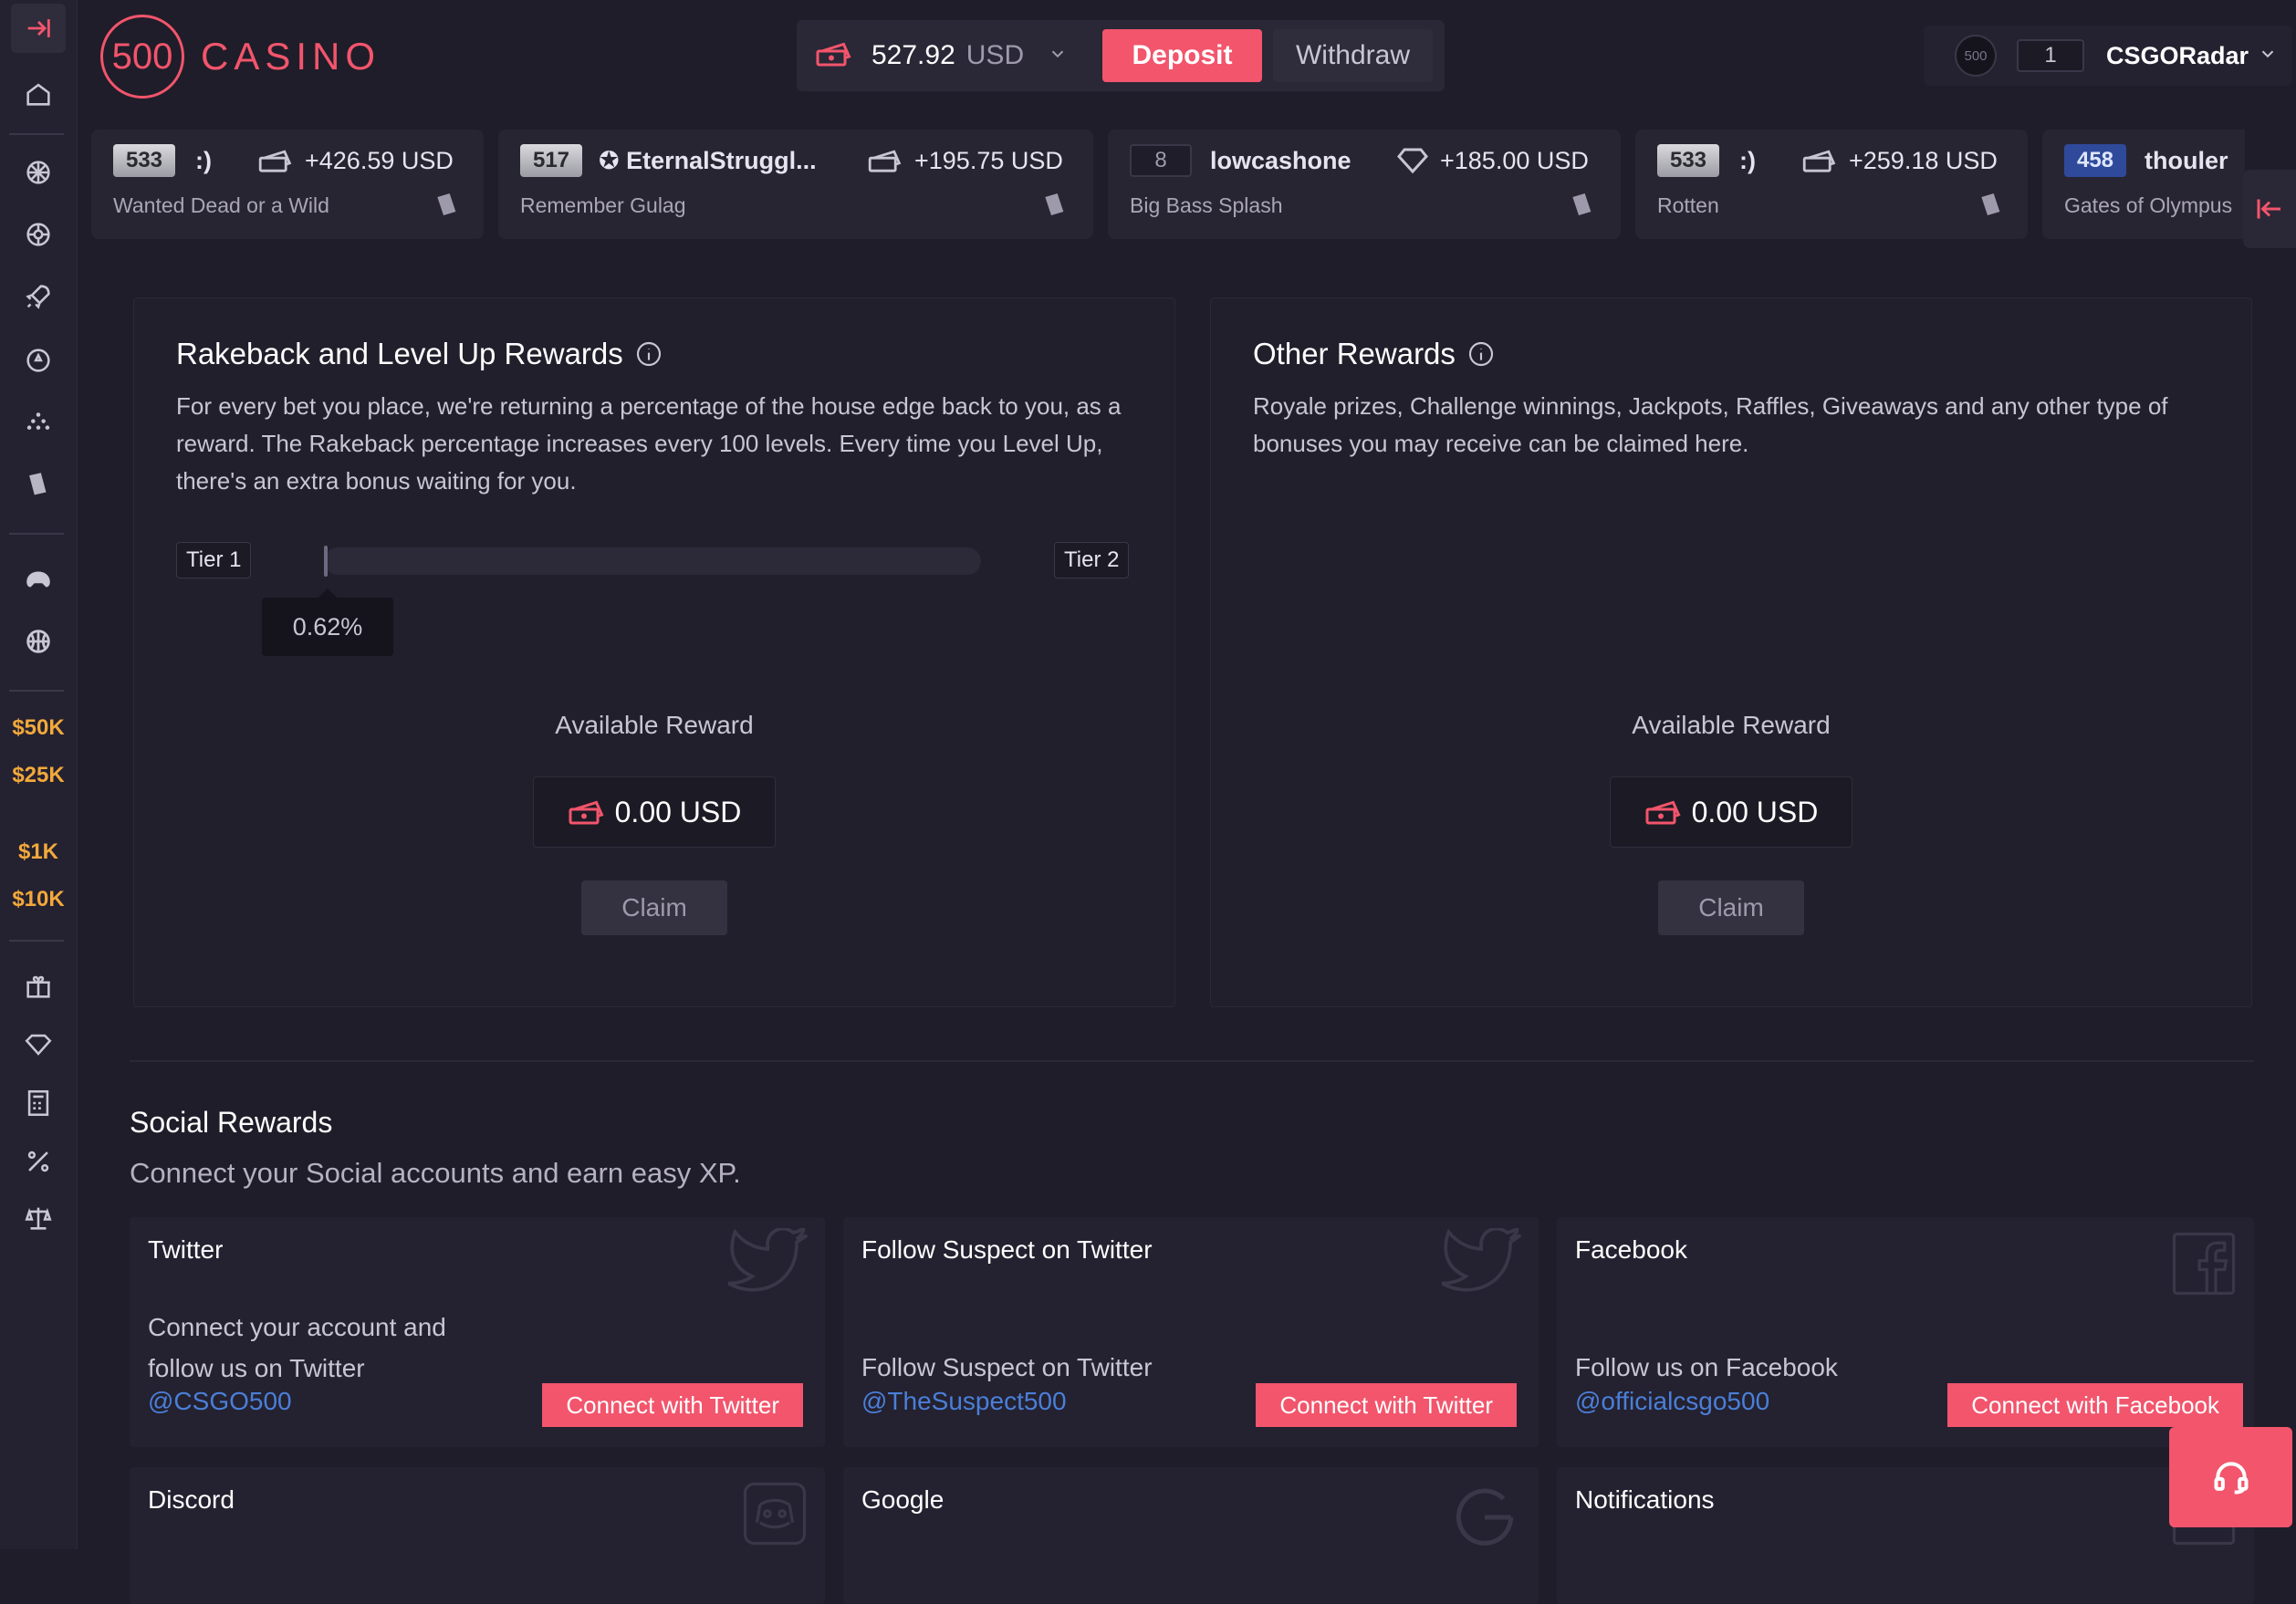 This screenshot has height=1604, width=2296. I want to click on sports-button, so click(38, 641).